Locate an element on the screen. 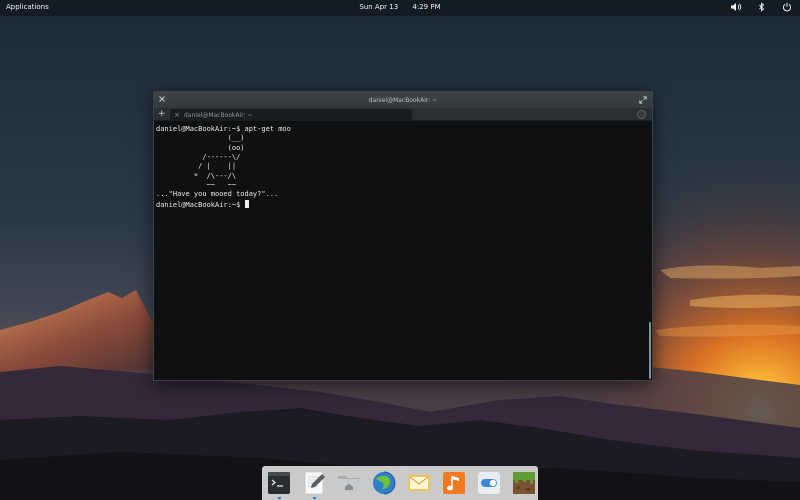 The height and width of the screenshot is (500, 800). folder-home-icon is located at coordinates (349, 484).